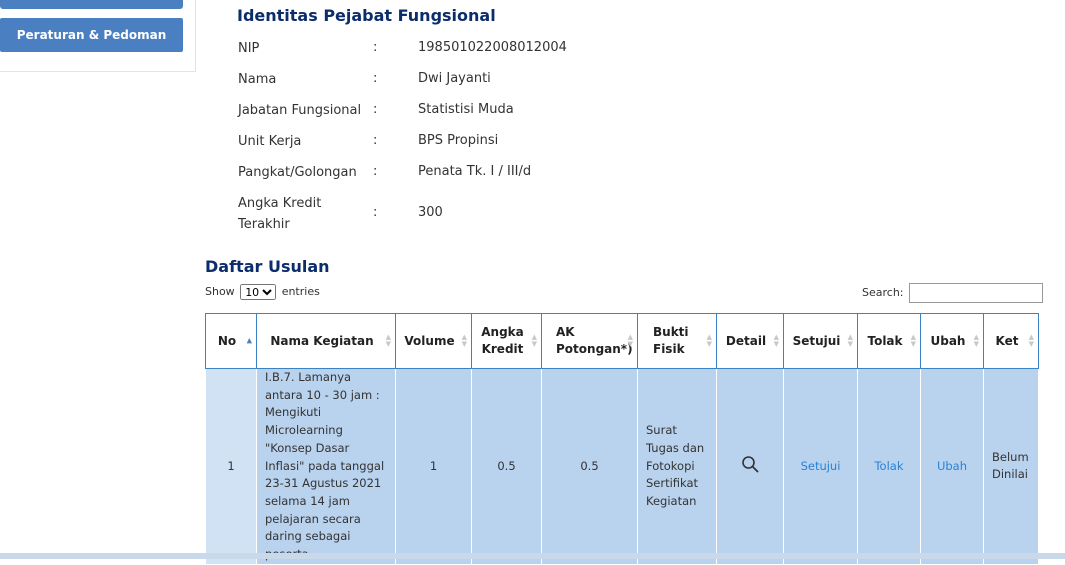 This screenshot has height=565, width=1065. Describe the element at coordinates (883, 292) in the screenshot. I see `search-label: Search:` at that location.